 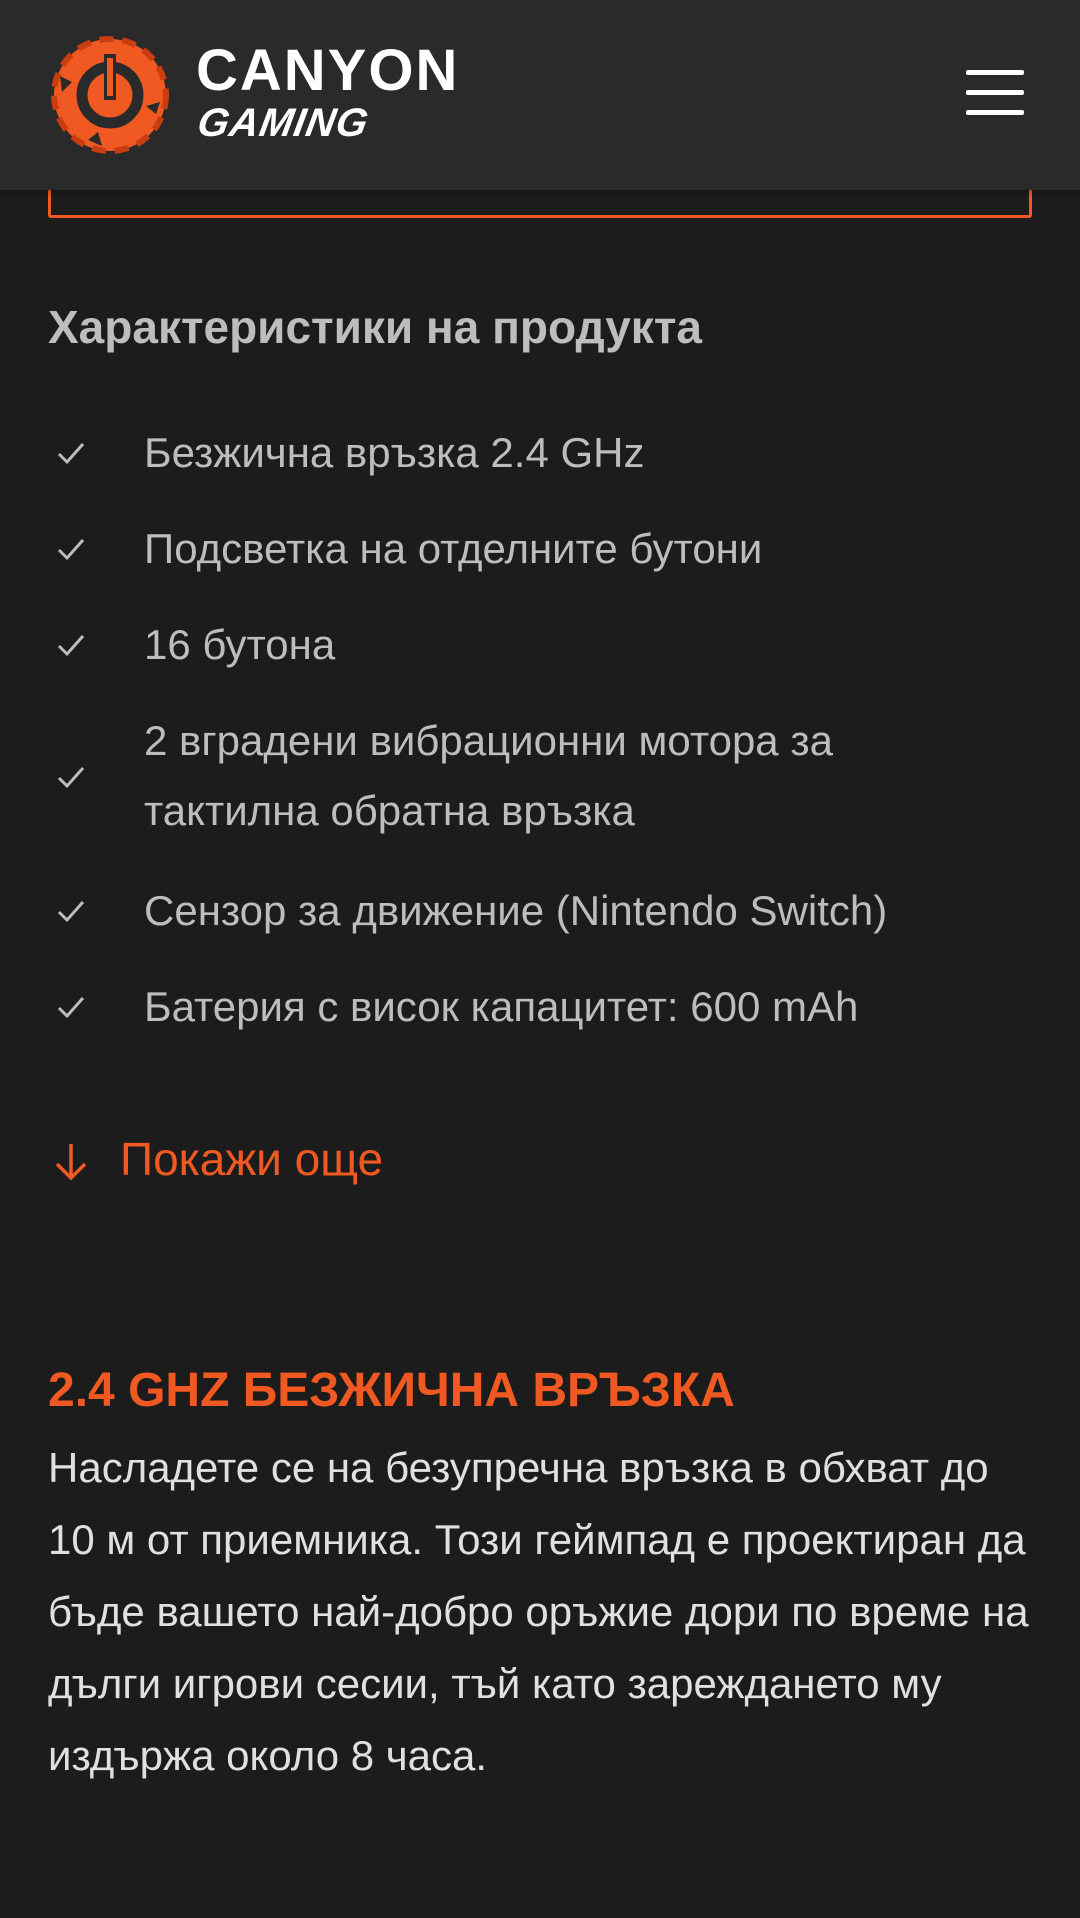 What do you see at coordinates (110, 95) in the screenshot?
I see `canyon-gaming-logo-icon` at bounding box center [110, 95].